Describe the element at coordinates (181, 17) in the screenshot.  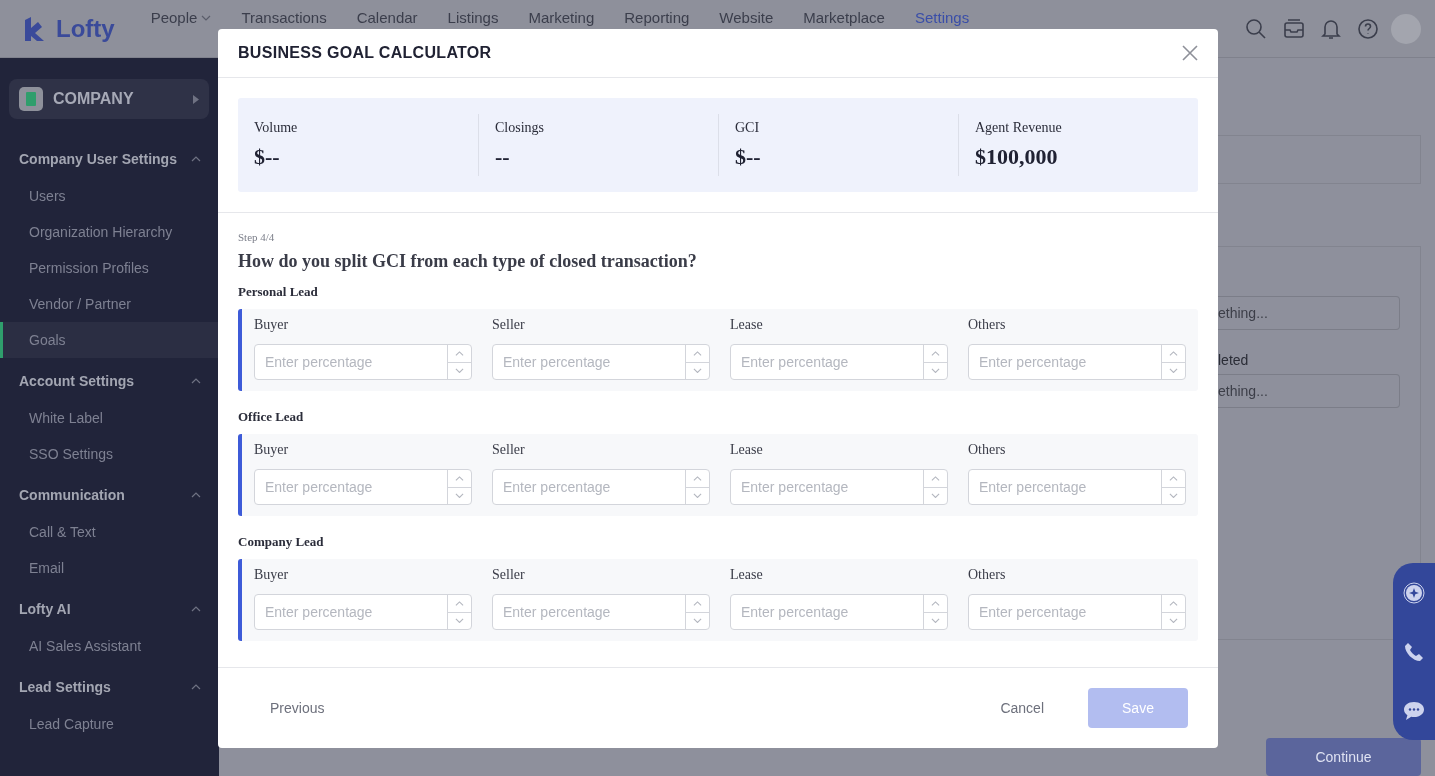
I see `nav-link: People` at that location.